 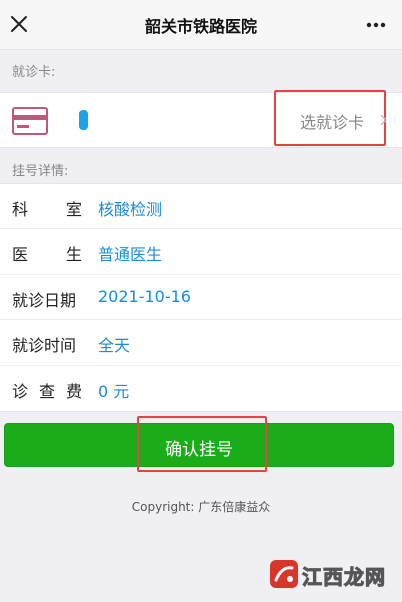 What do you see at coordinates (144, 296) in the screenshot?
I see `detail-value: 2021-10-16` at bounding box center [144, 296].